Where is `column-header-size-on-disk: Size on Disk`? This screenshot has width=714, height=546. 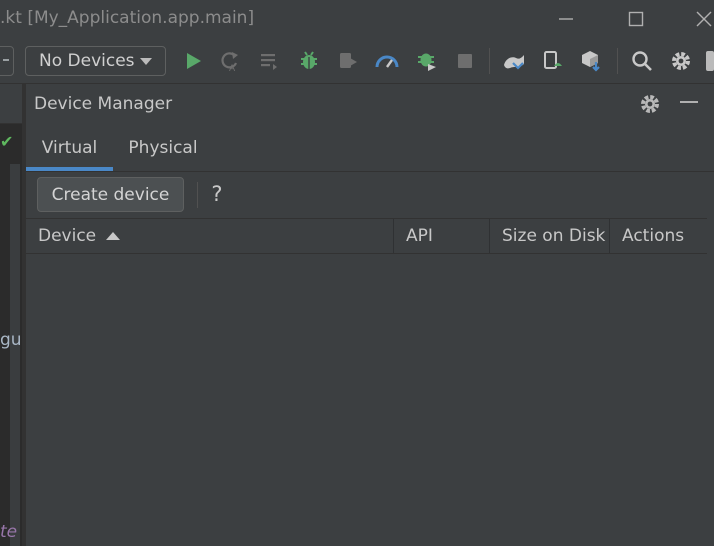
column-header-size-on-disk: Size on Disk is located at coordinates (550, 236).